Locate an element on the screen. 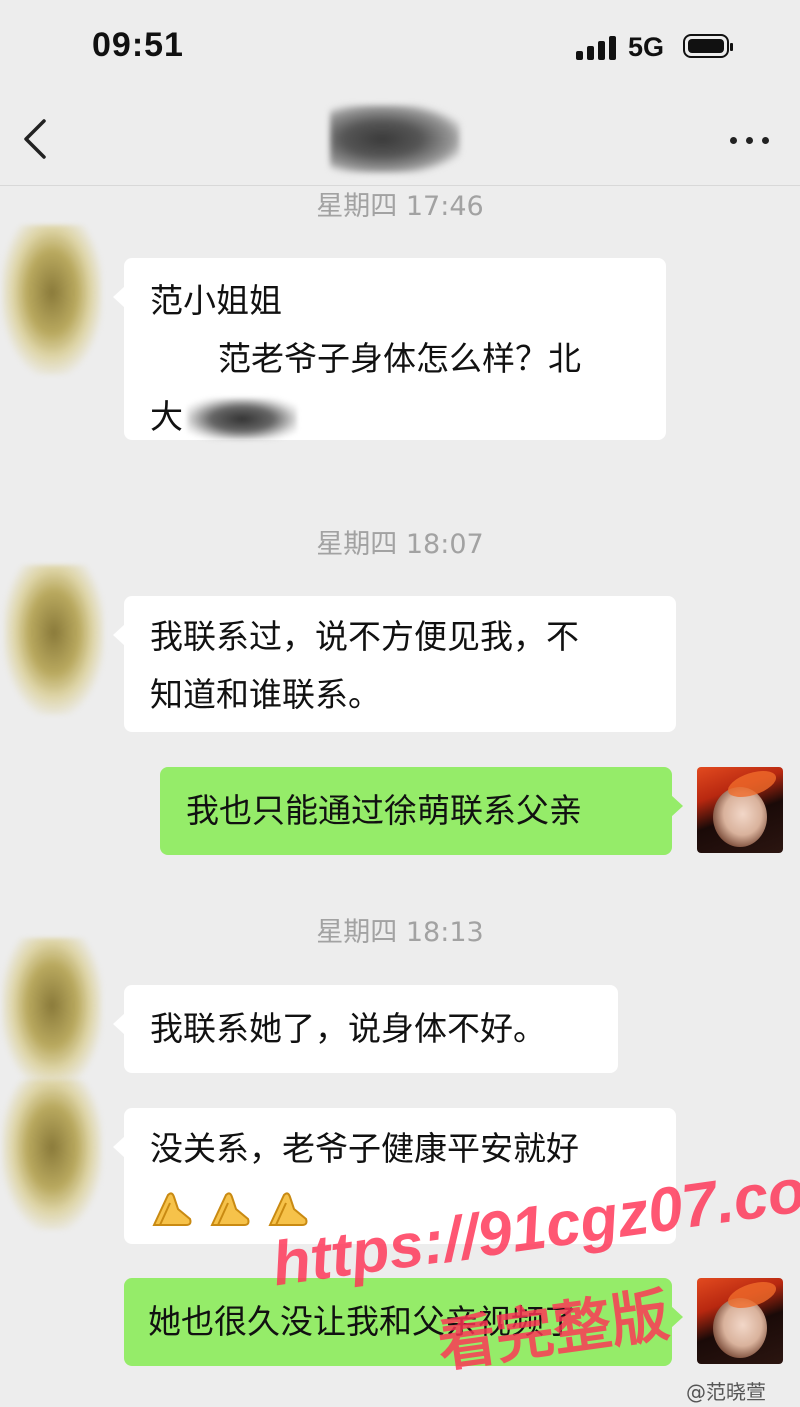 Image resolution: width=800 pixels, height=1407 pixels. message-text: 大 is located at coordinates (166, 416).